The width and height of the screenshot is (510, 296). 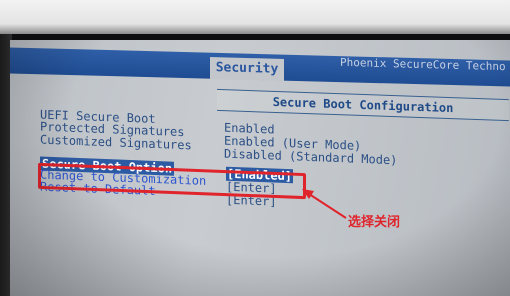 What do you see at coordinates (324, 204) in the screenshot?
I see `annotation-arrow-icon` at bounding box center [324, 204].